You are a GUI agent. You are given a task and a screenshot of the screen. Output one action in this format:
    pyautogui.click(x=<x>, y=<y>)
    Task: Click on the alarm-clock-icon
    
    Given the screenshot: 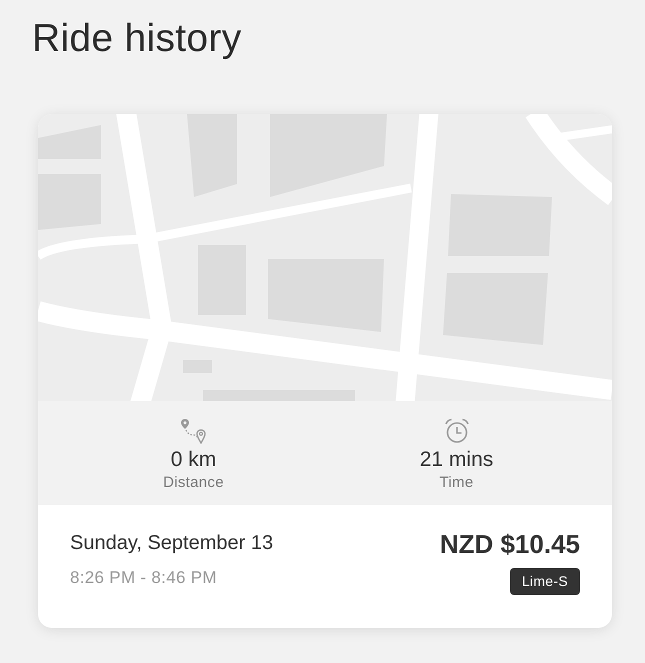 What is the action you would take?
    pyautogui.click(x=457, y=431)
    